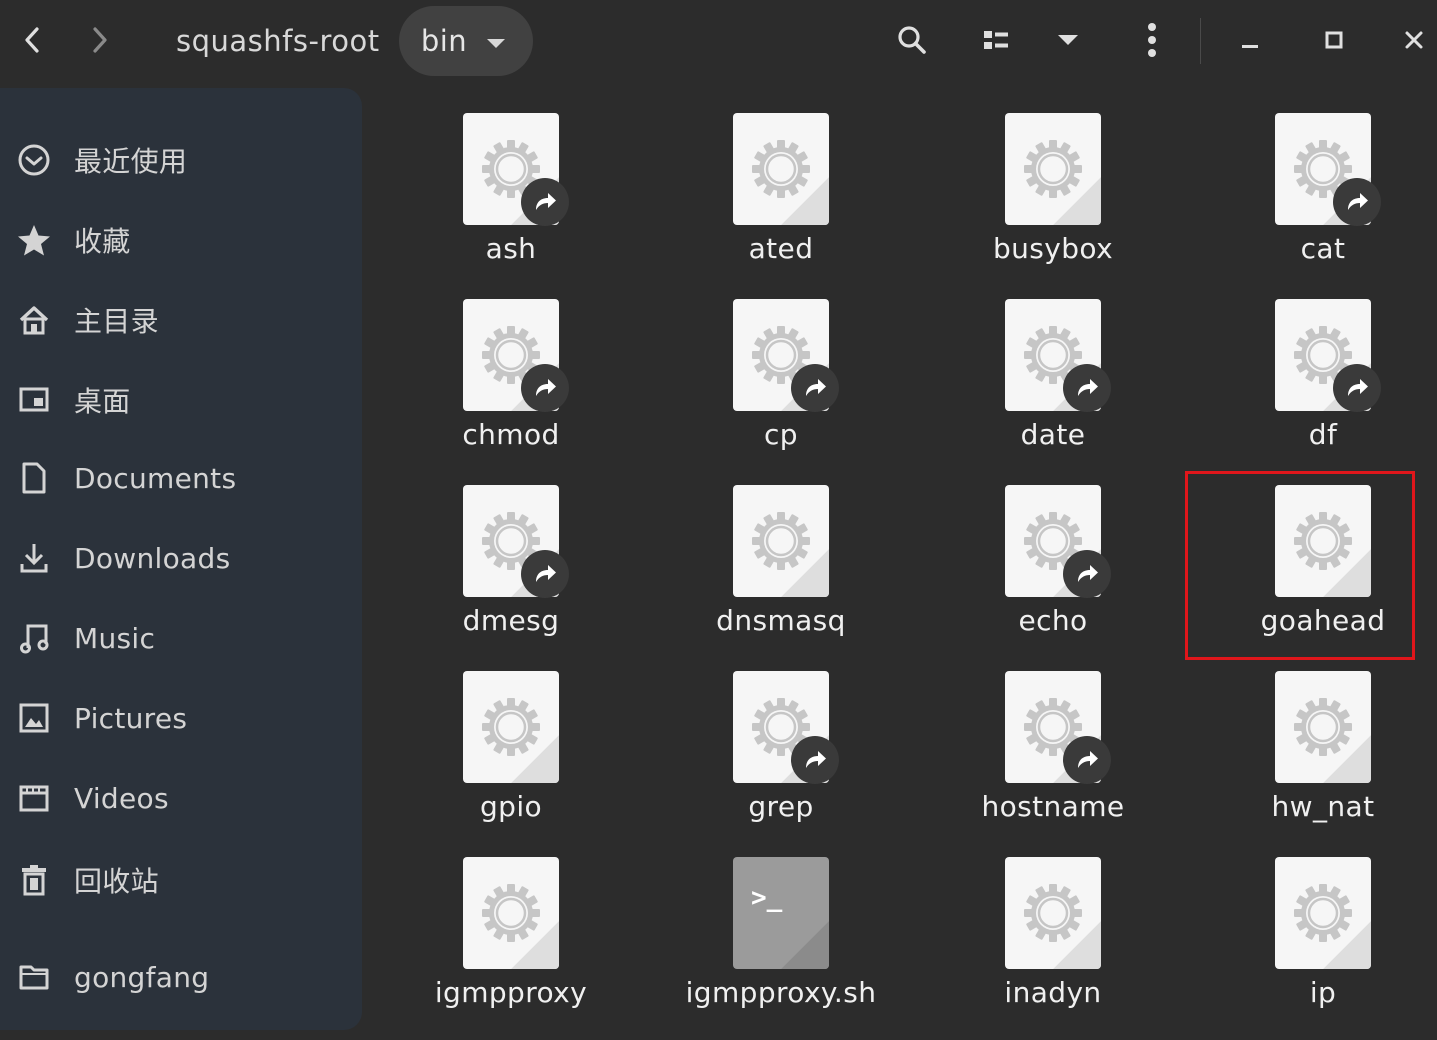  I want to click on file-name: echo, so click(1053, 620).